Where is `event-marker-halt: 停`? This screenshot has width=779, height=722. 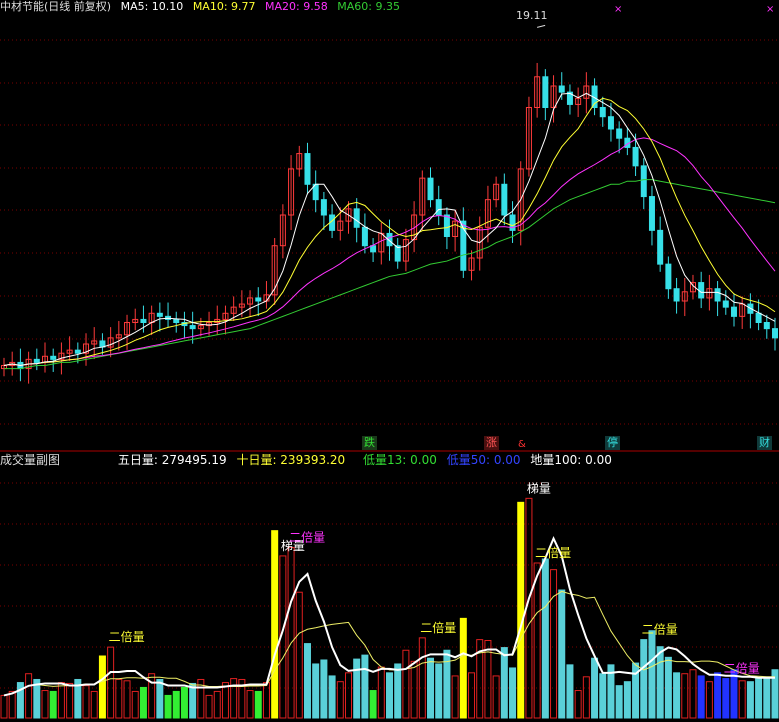 event-marker-halt: 停 is located at coordinates (612, 443).